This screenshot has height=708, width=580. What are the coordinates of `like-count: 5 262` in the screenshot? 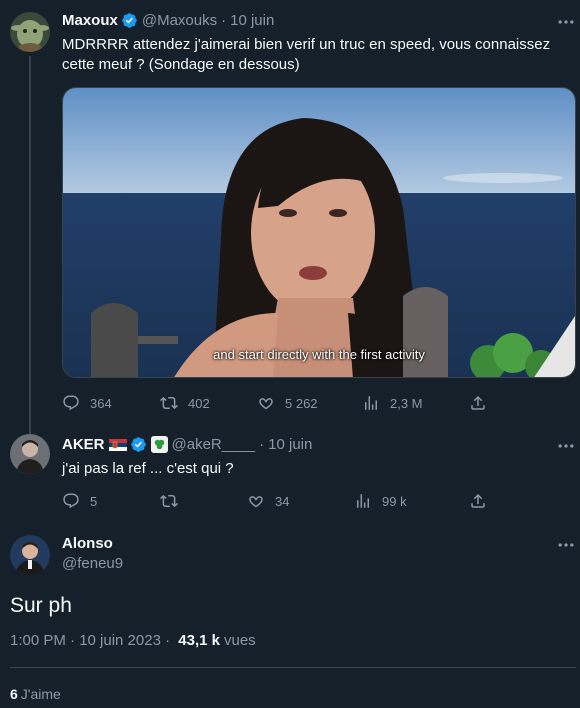 It's located at (301, 403).